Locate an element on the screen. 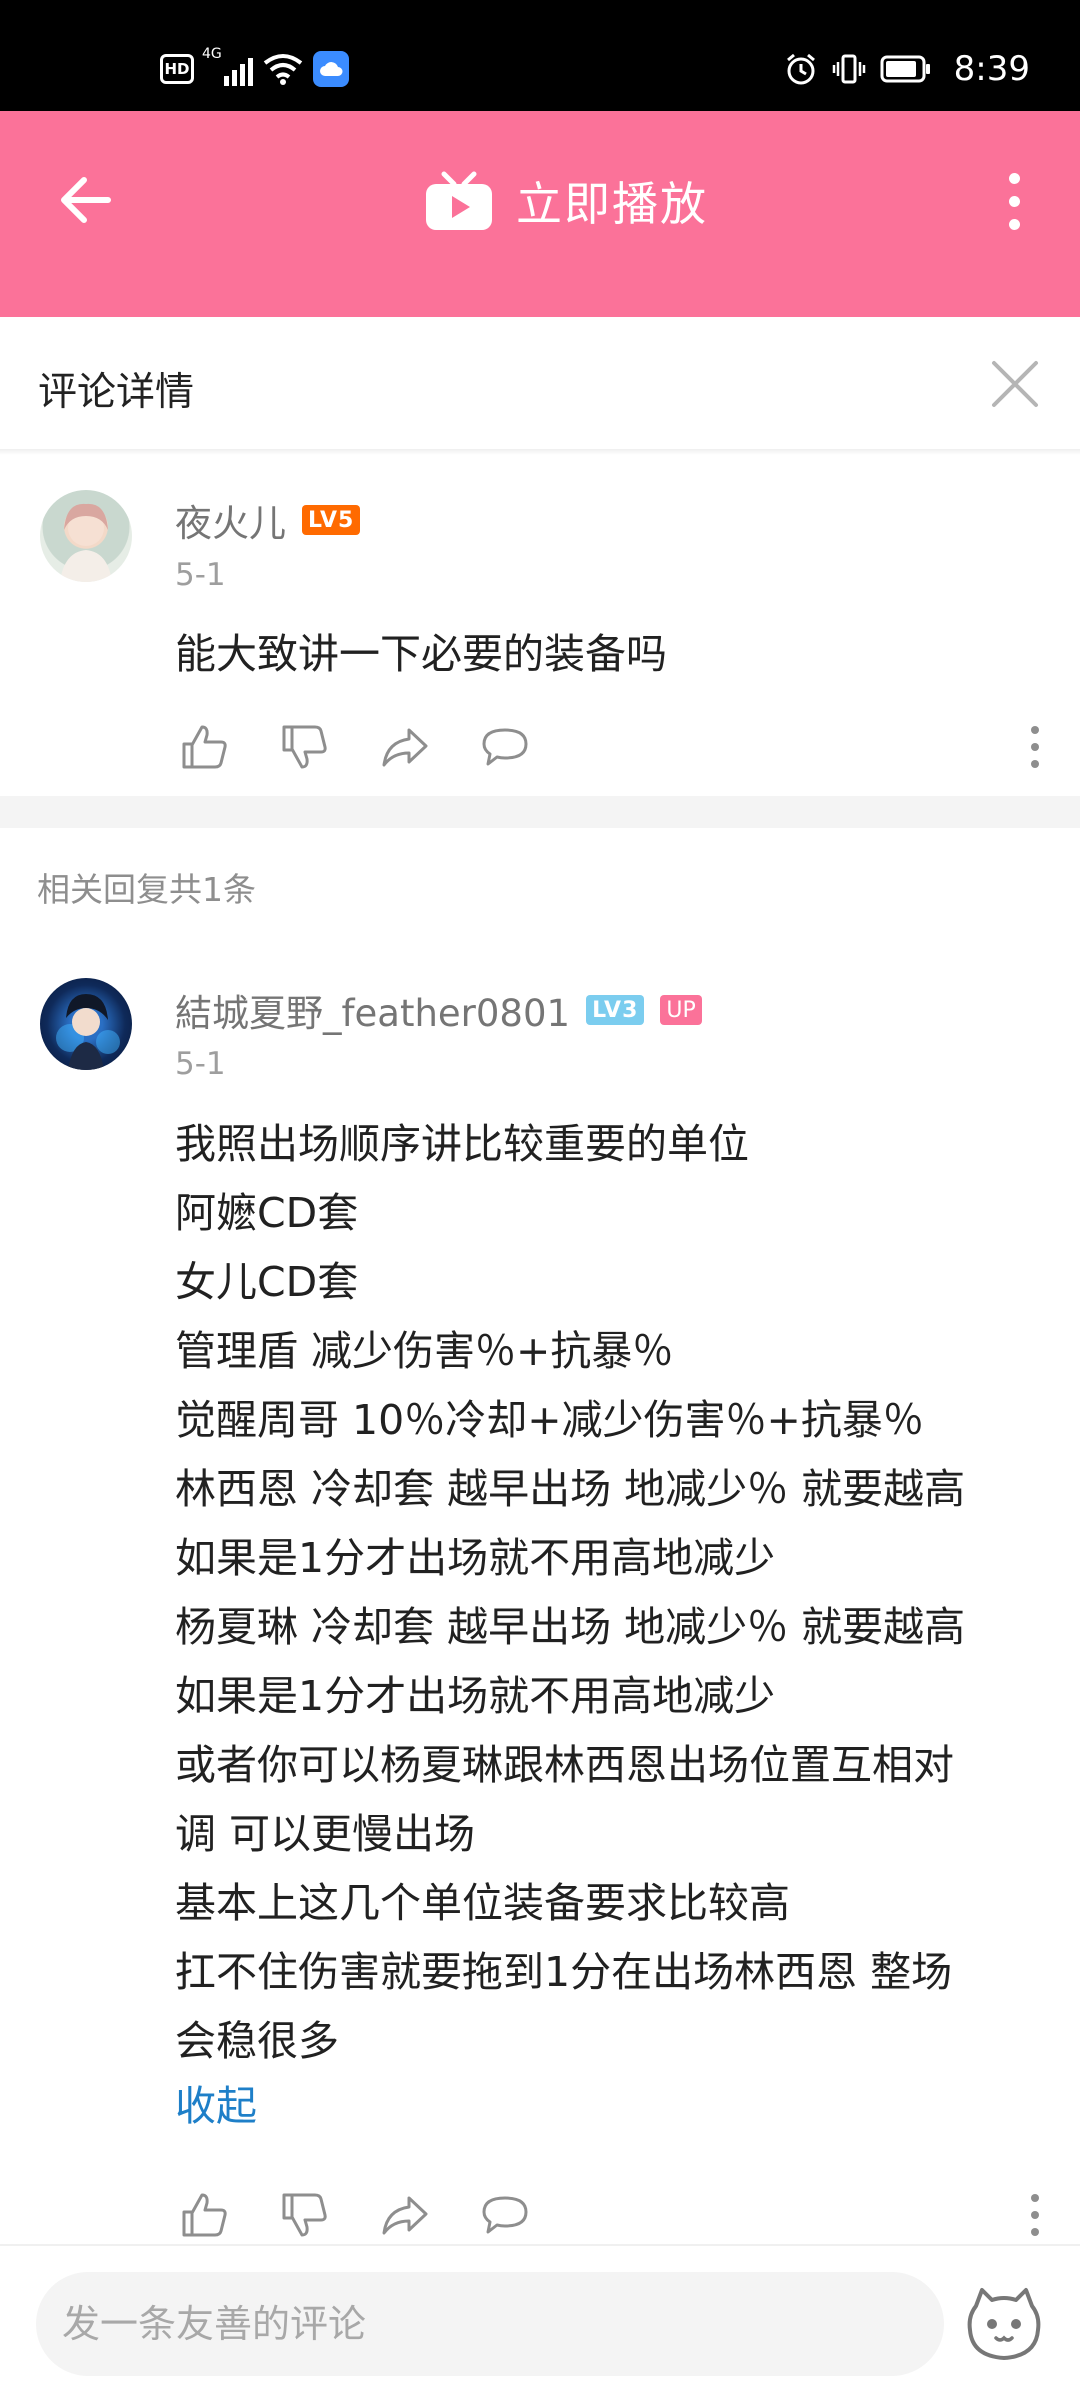 The image size is (1080, 2400). reply-date: 5-1 is located at coordinates (200, 1064).